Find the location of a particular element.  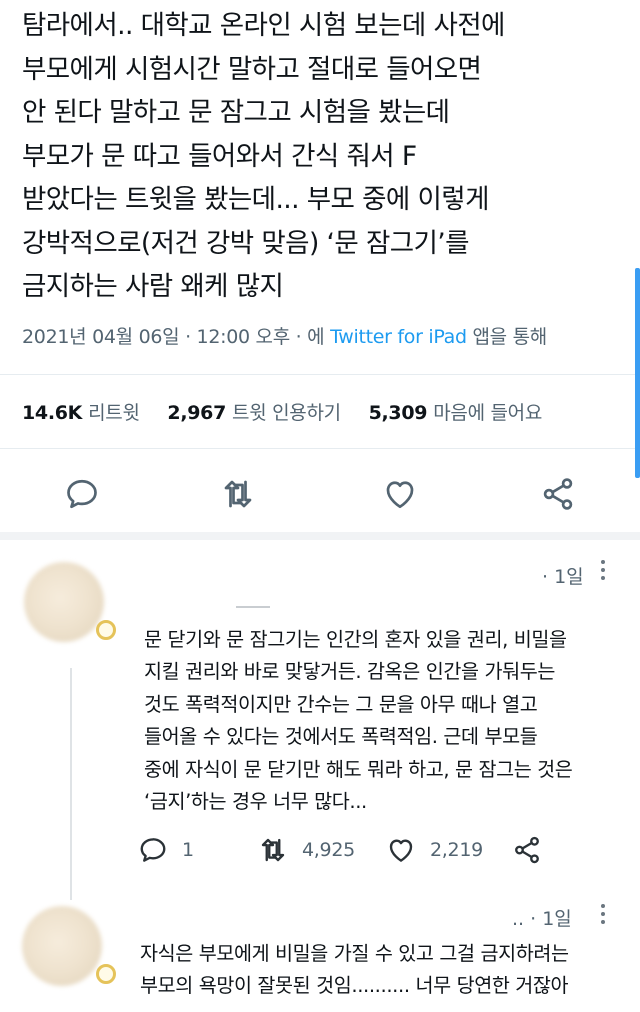

retweet-button: 4,925 is located at coordinates (306, 850).